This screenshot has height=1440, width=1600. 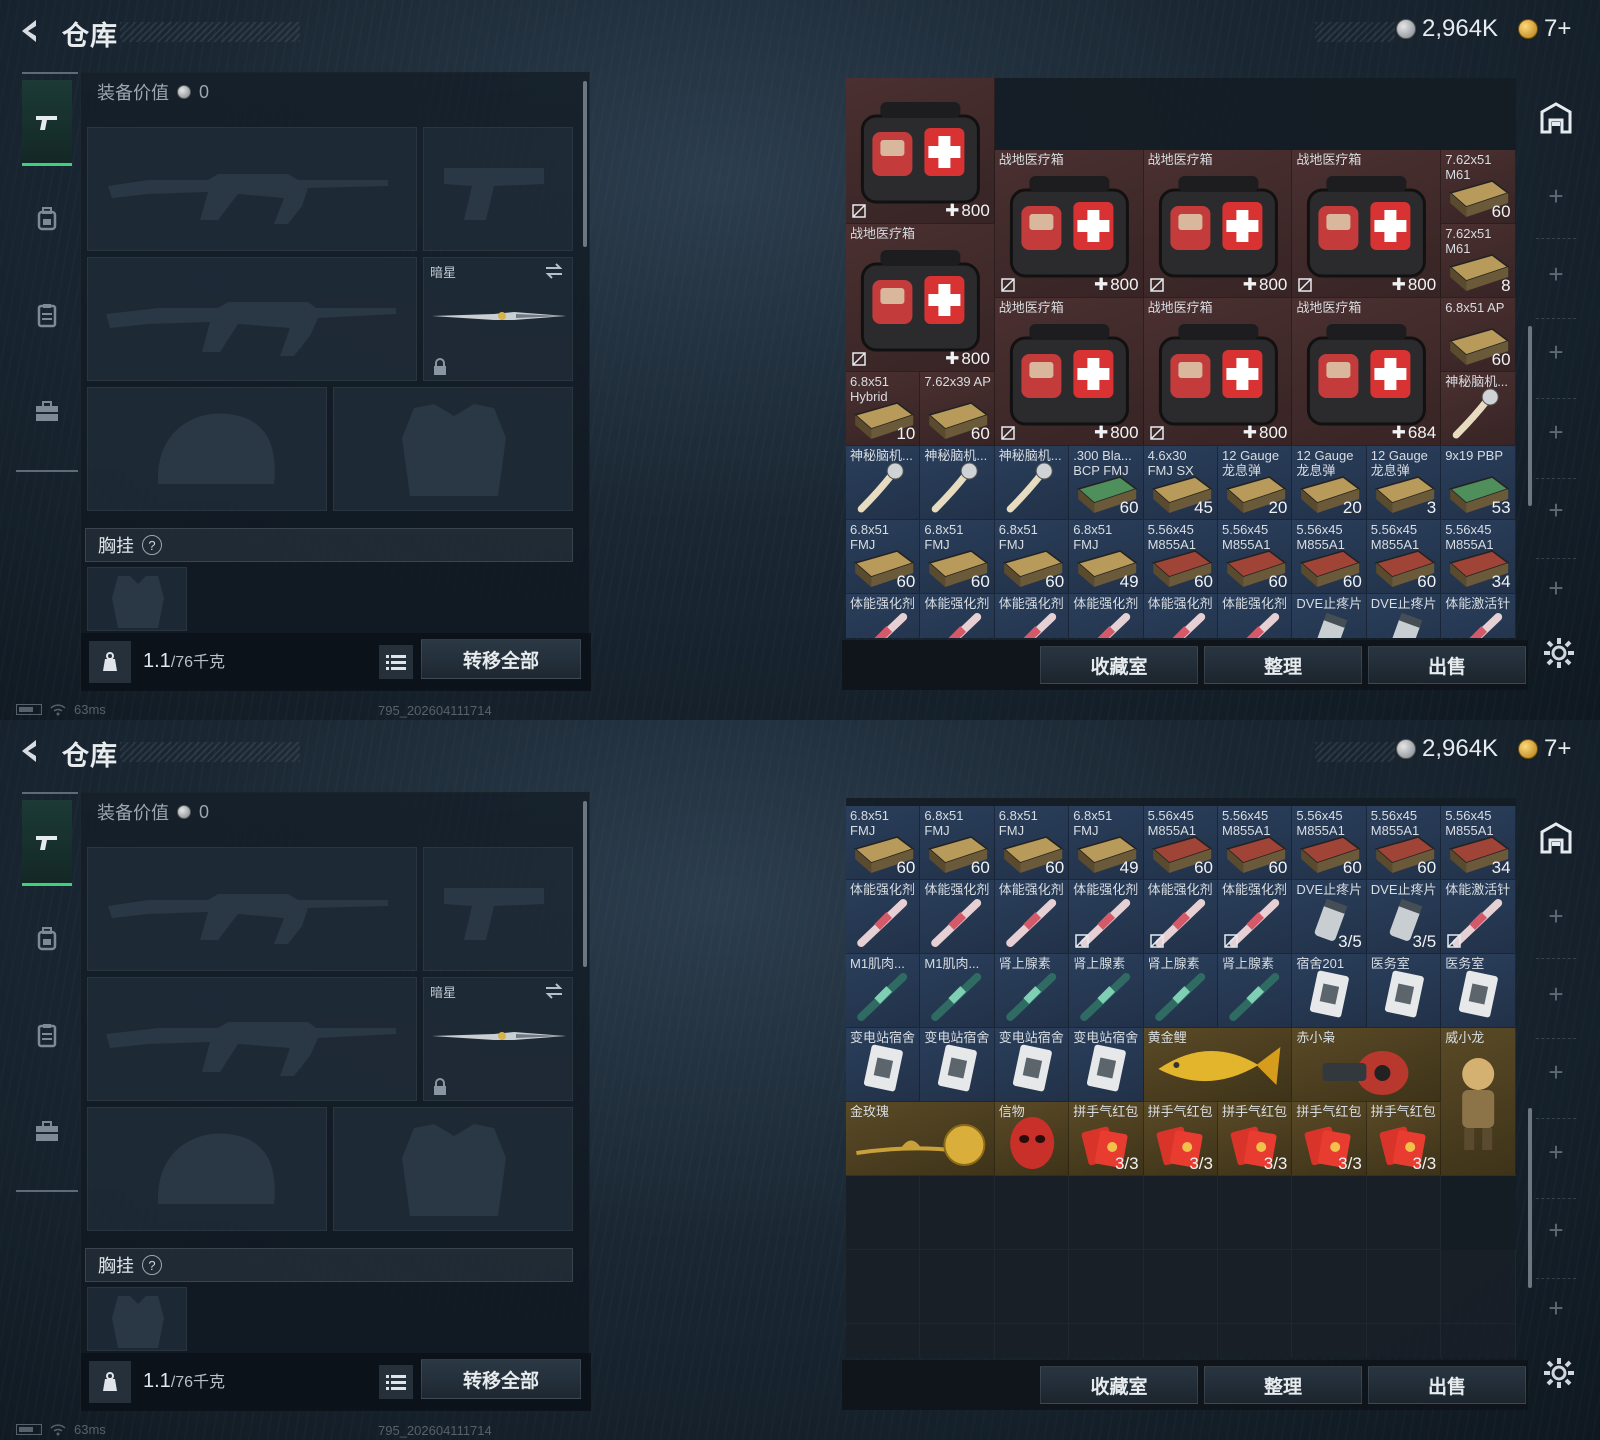 I want to click on stash-item: ✚ 800, so click(x=920, y=151).